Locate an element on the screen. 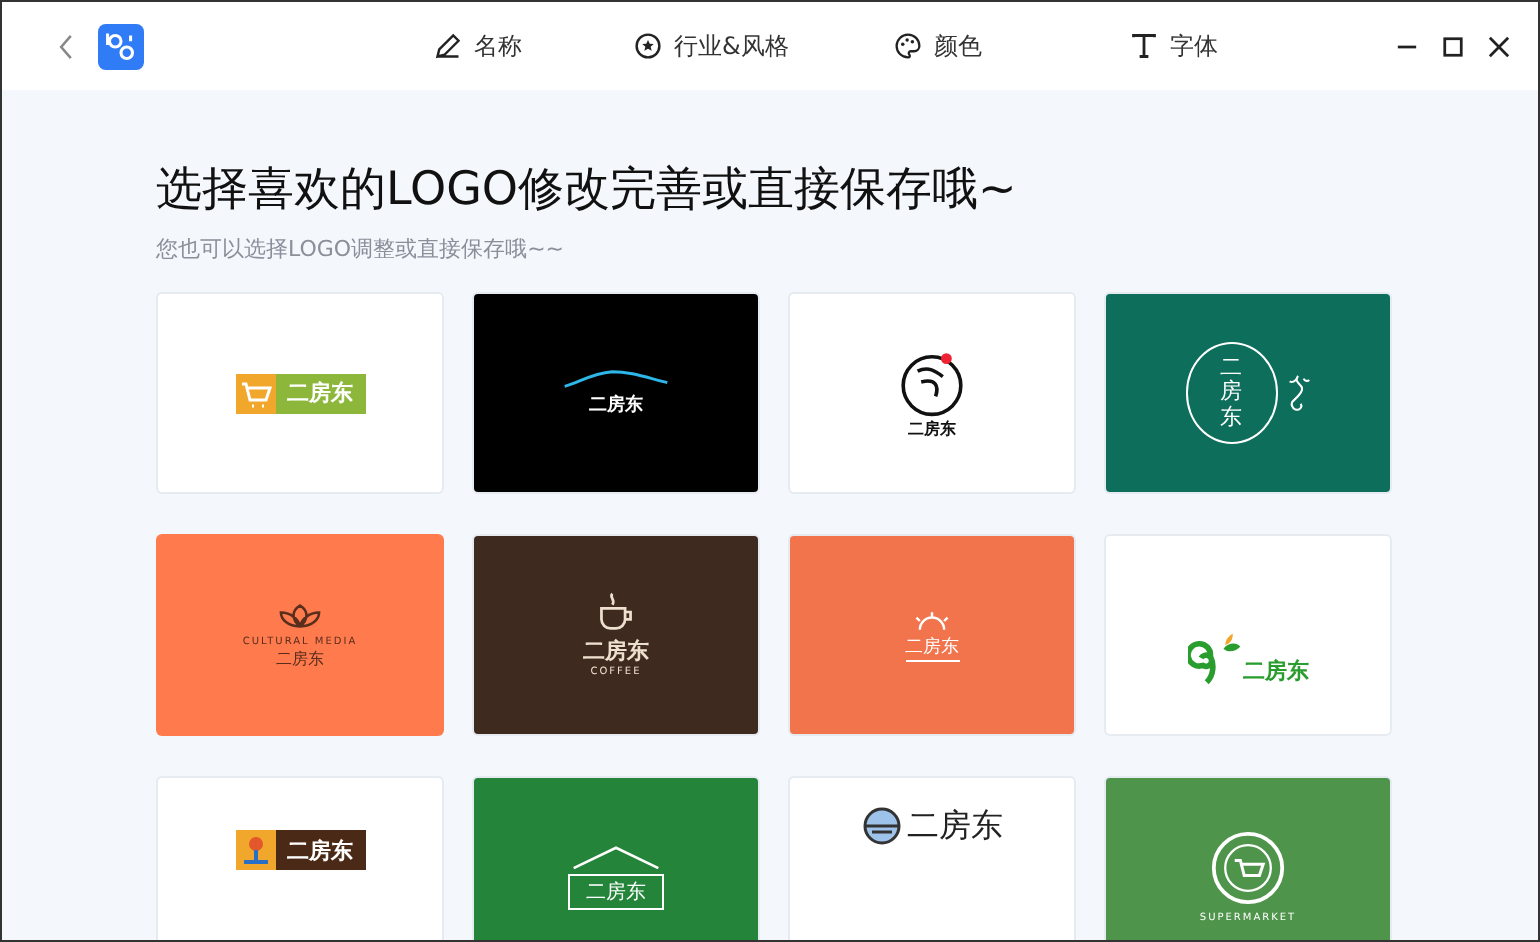  sprout-icon is located at coordinates (1215, 658).